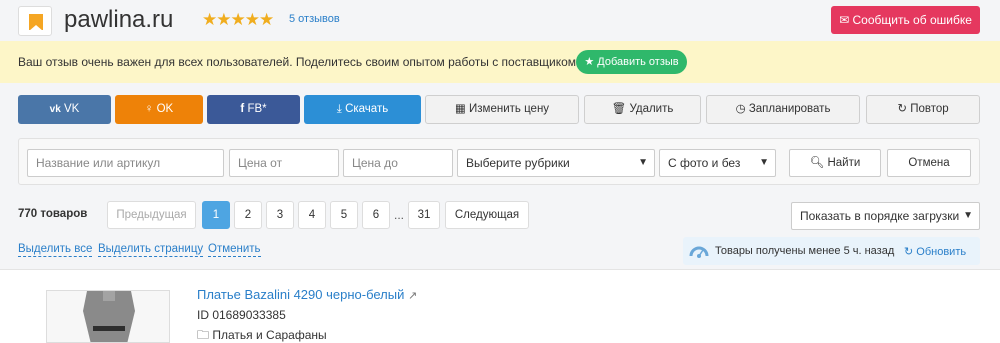 The height and width of the screenshot is (343, 1000). I want to click on search-icon: 🔍︎, so click(817, 163).